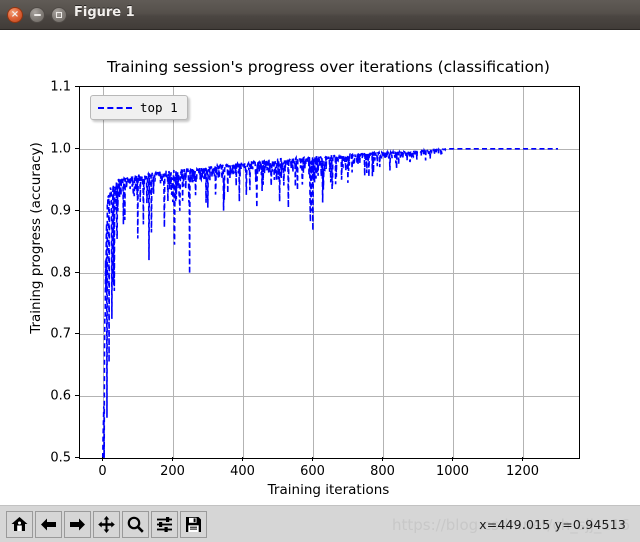  I want to click on configure-sliders-icon-button, so click(164, 524).